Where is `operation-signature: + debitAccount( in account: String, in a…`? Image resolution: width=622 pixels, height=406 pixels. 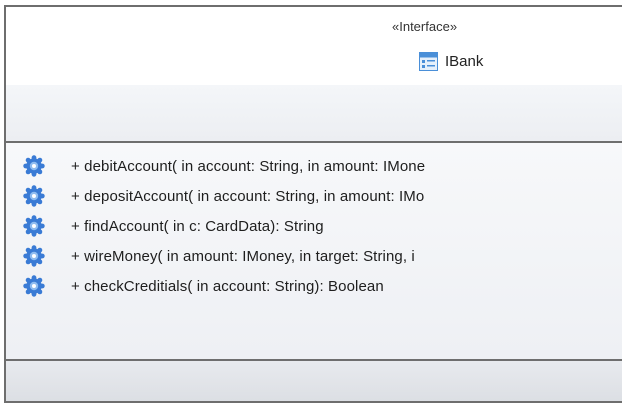 operation-signature: + debitAccount( in account: String, in a… is located at coordinates (248, 166).